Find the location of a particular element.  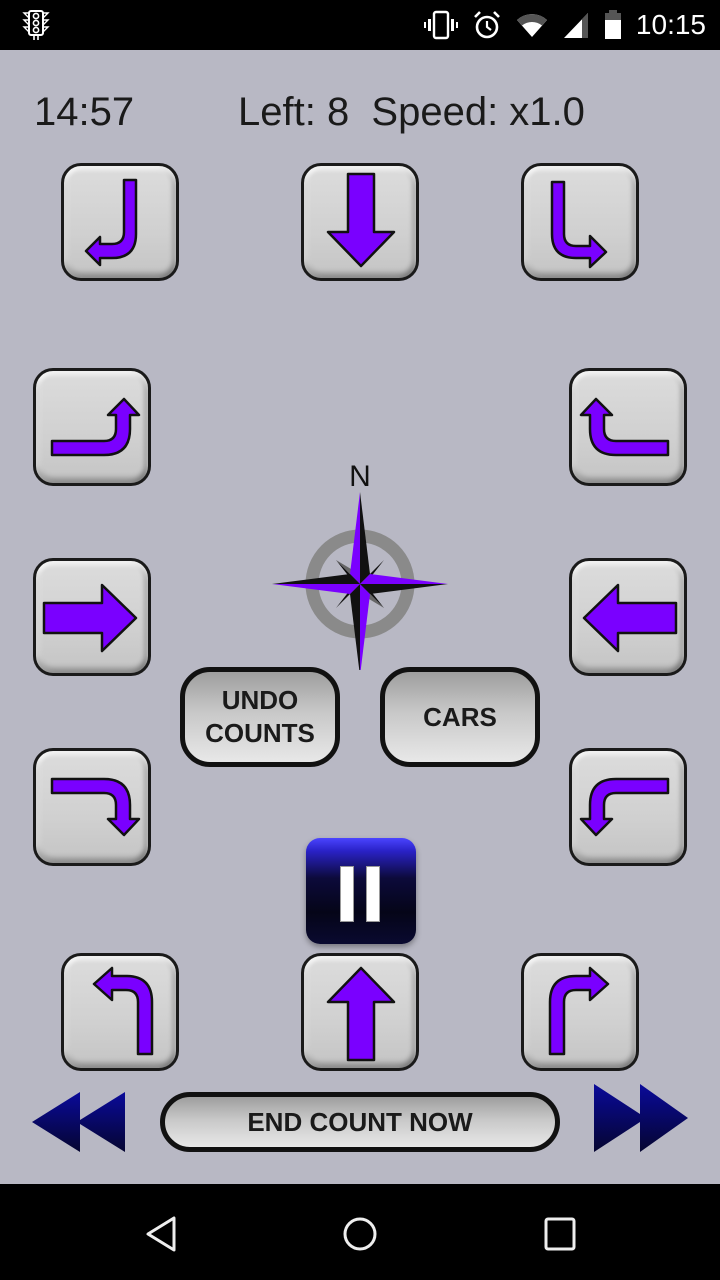

movement-button-turn-up-right is located at coordinates (580, 1012).